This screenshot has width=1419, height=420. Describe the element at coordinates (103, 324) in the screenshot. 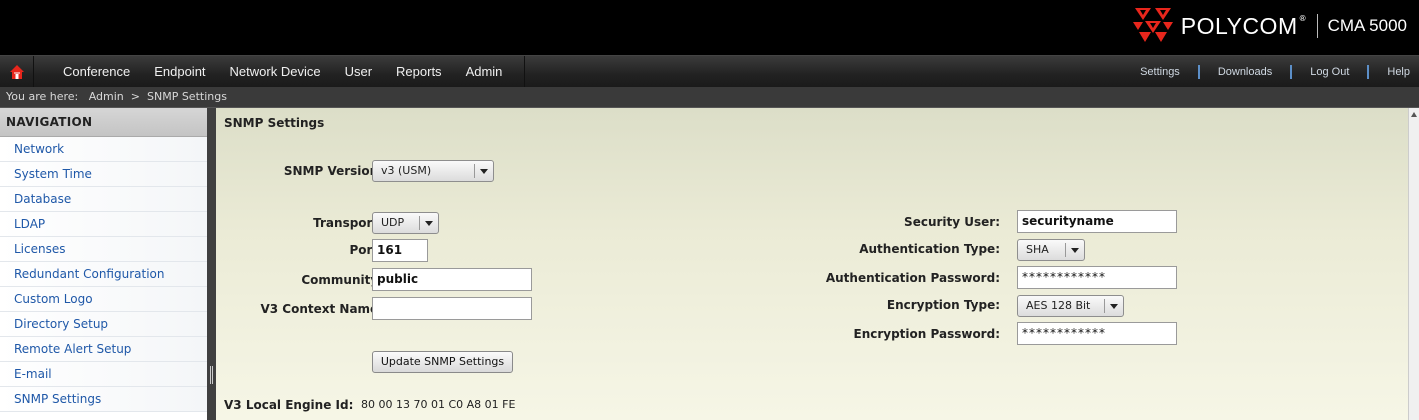

I see `nav-item-directory-setup: Directory Setup` at that location.